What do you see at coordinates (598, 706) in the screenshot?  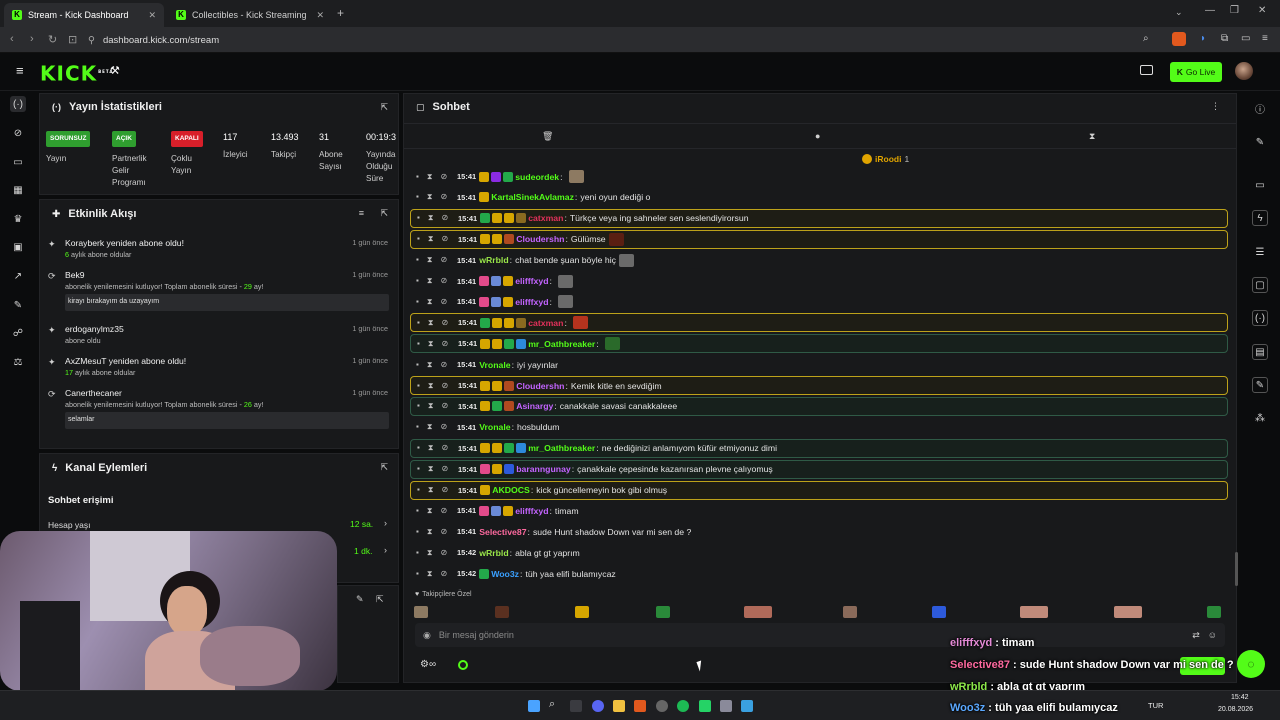 I see `discord-icon` at bounding box center [598, 706].